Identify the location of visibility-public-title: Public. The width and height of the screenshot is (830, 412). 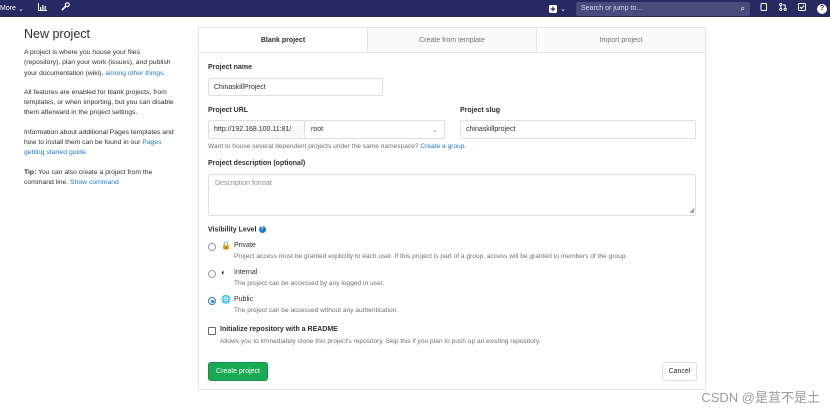
(243, 299).